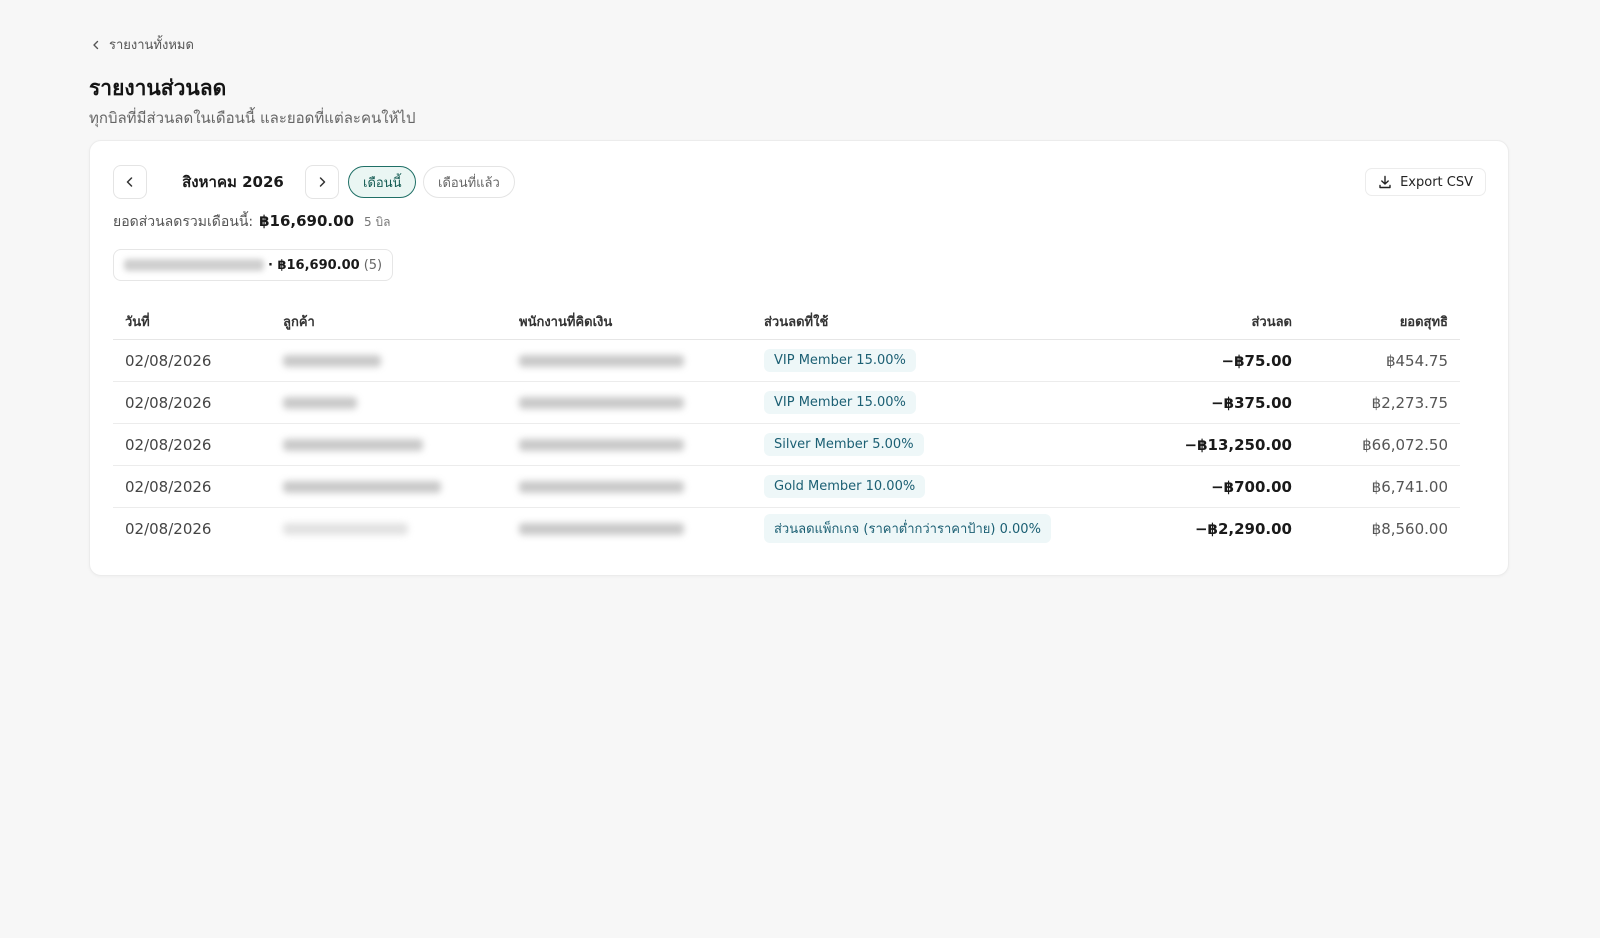  What do you see at coordinates (158, 88) in the screenshot?
I see `page-title: รายงานส่วนลด` at bounding box center [158, 88].